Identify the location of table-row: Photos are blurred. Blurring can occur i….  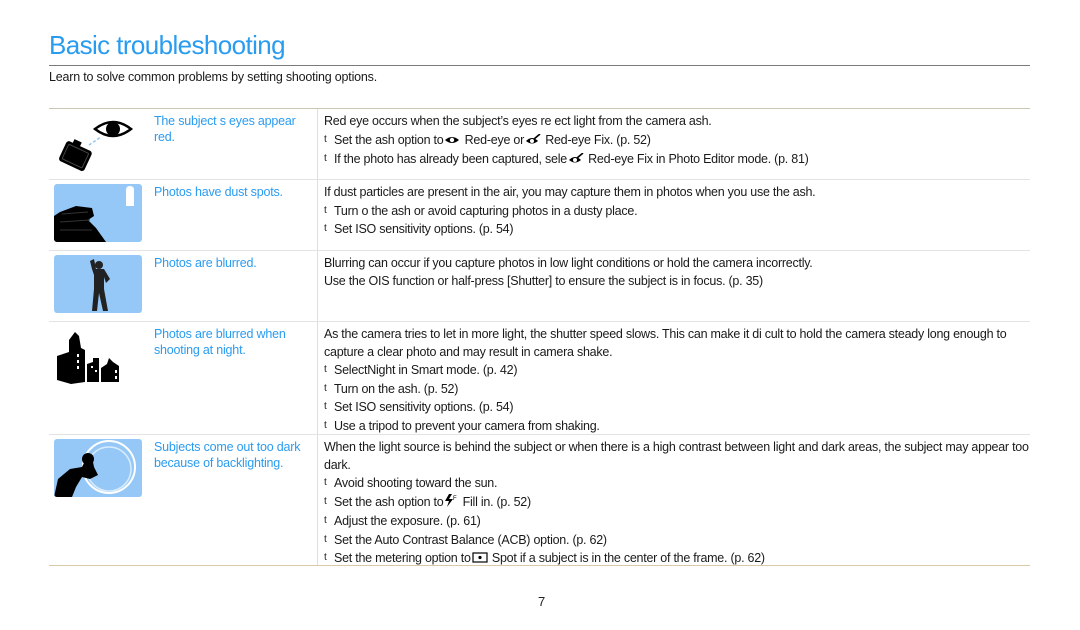
(539, 286).